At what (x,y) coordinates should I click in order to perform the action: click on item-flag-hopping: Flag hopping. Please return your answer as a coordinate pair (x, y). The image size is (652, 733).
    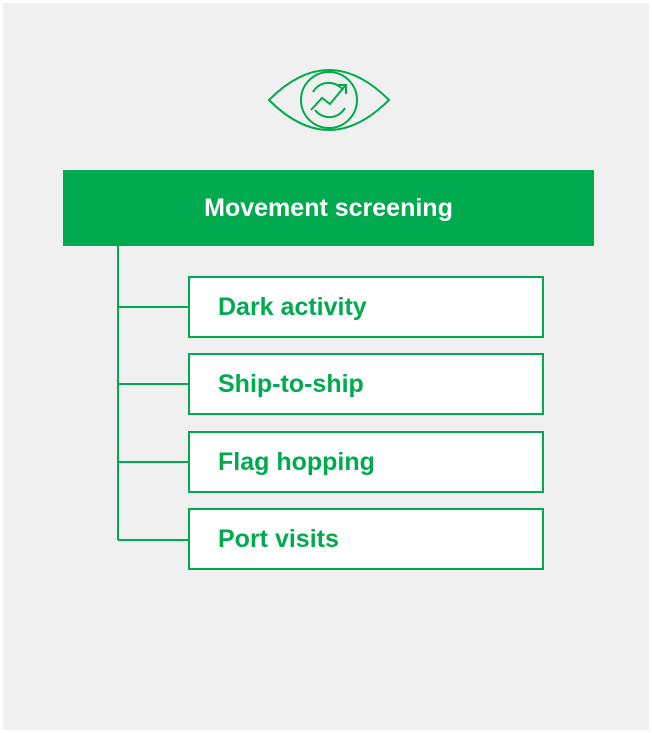
    Looking at the image, I should click on (366, 462).